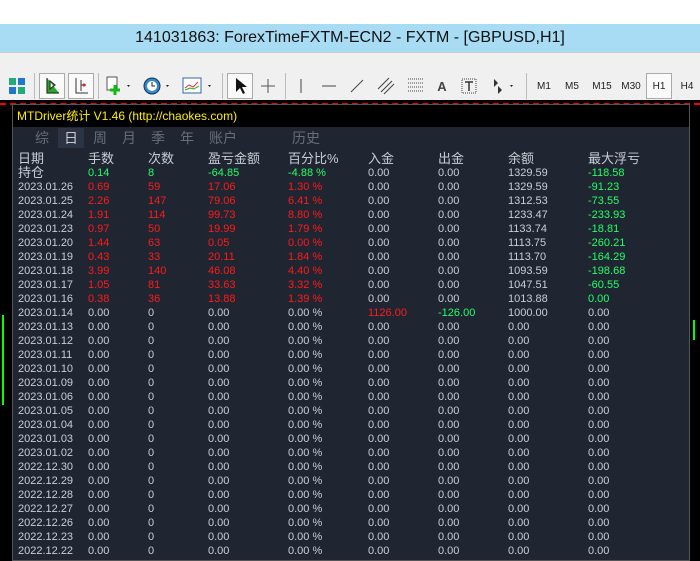  What do you see at coordinates (221, 257) in the screenshot?
I see `cell: 20.11` at bounding box center [221, 257].